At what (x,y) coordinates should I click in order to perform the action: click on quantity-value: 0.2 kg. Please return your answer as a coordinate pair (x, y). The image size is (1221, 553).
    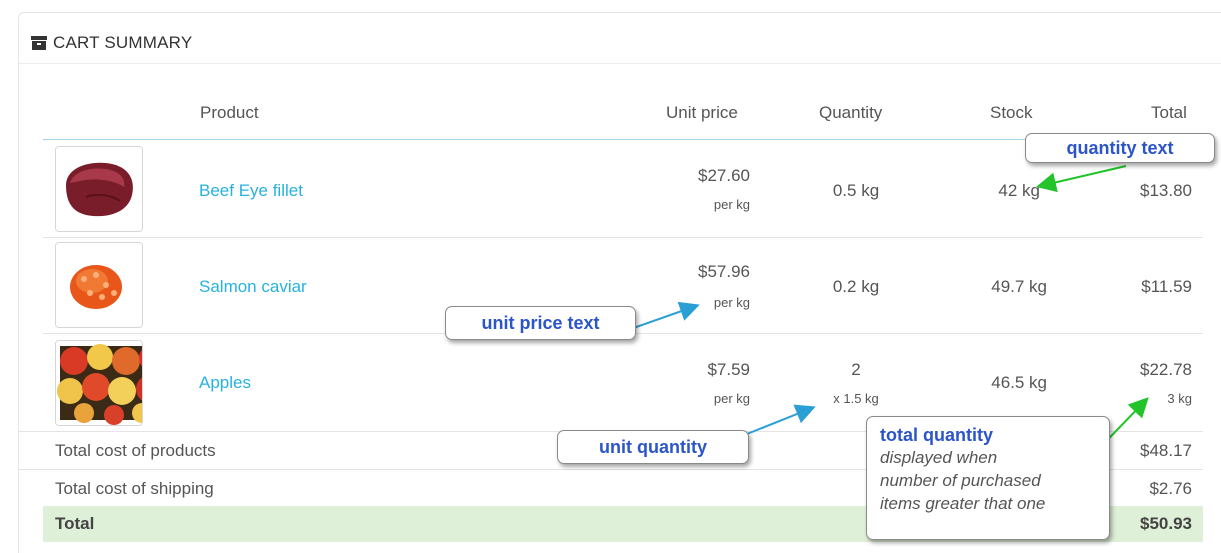
    Looking at the image, I should click on (856, 286).